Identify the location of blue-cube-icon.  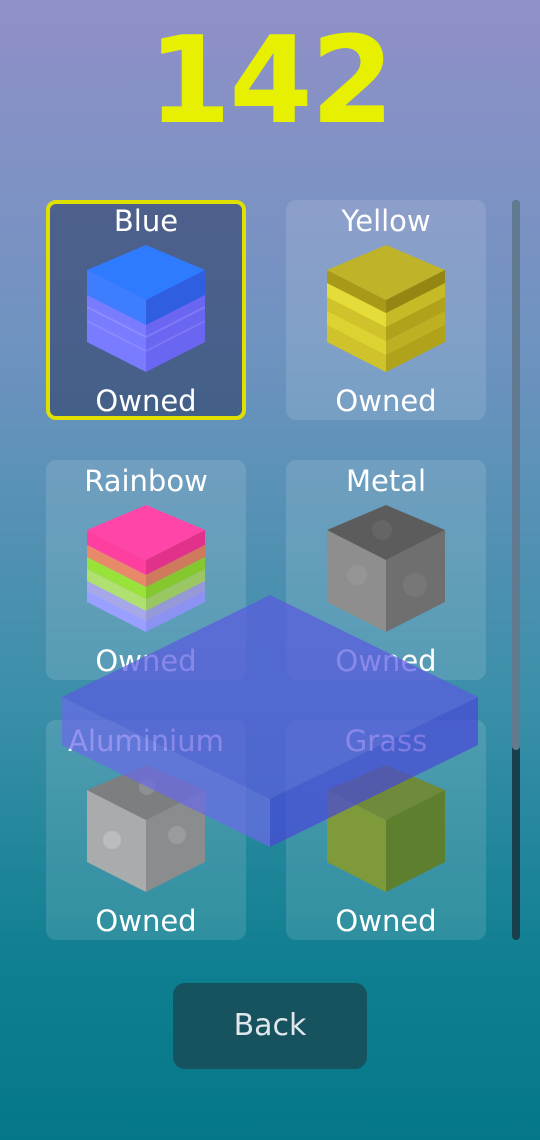
(146, 308).